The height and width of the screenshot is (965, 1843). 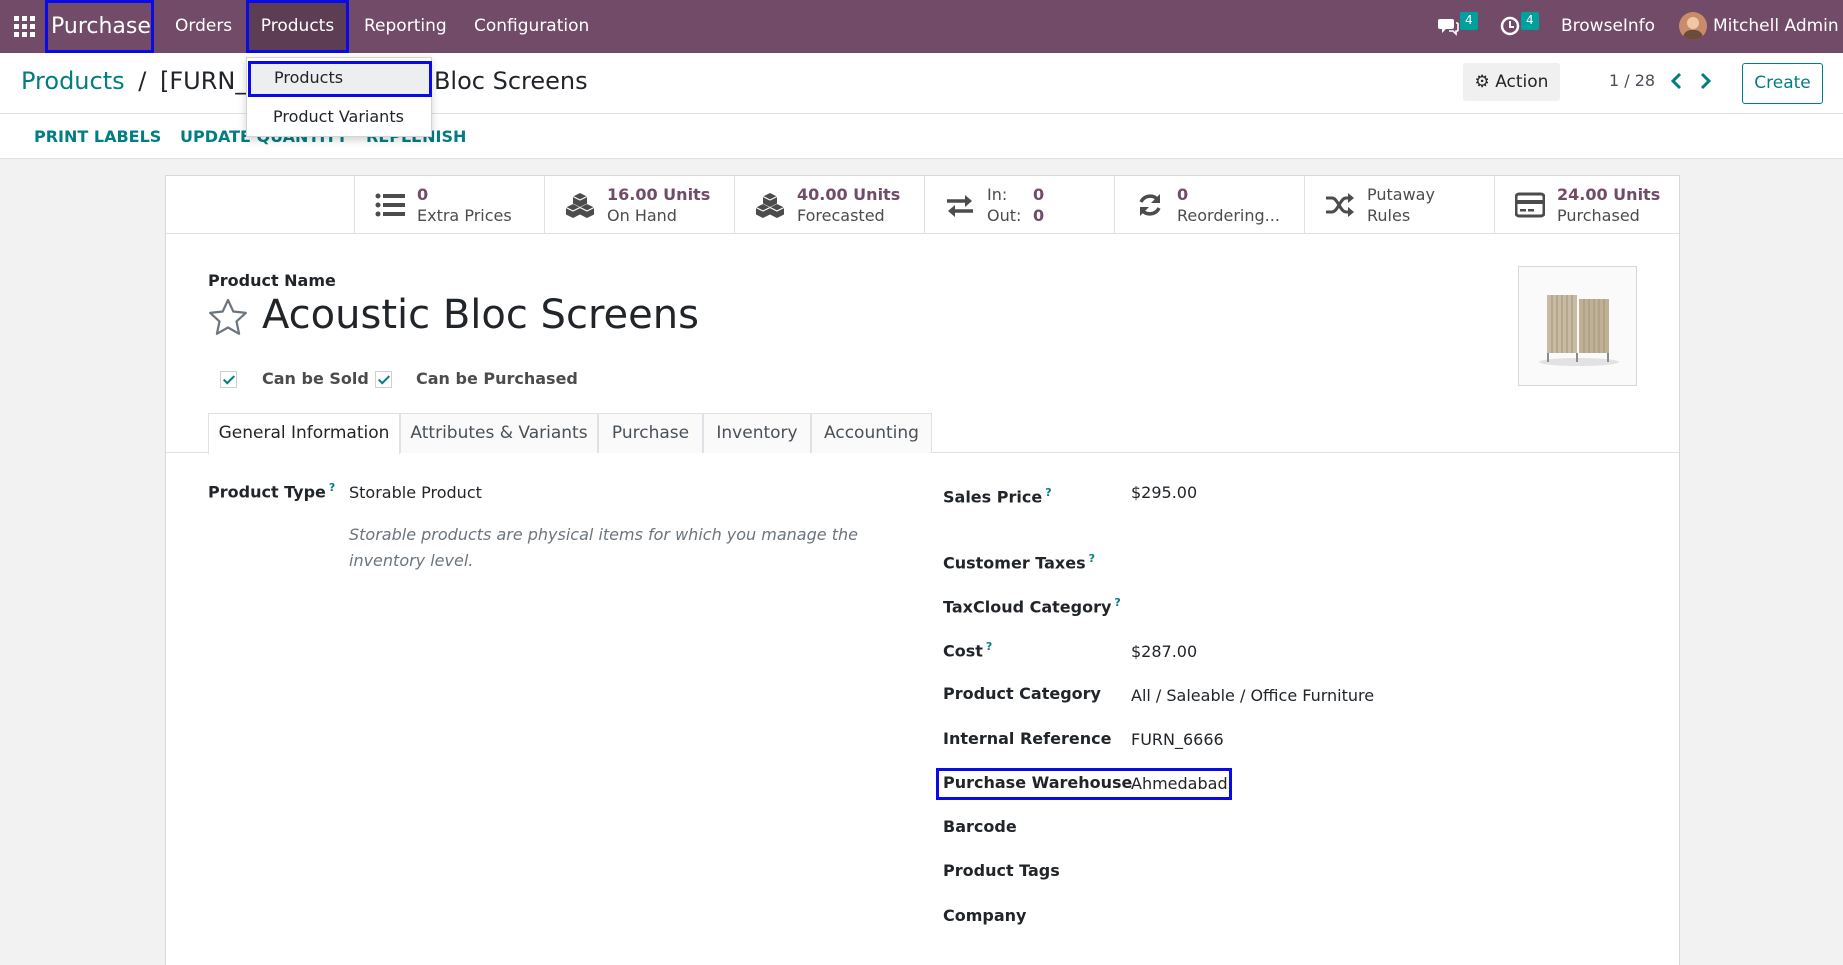 What do you see at coordinates (24, 26) in the screenshot?
I see `app-menu-icon` at bounding box center [24, 26].